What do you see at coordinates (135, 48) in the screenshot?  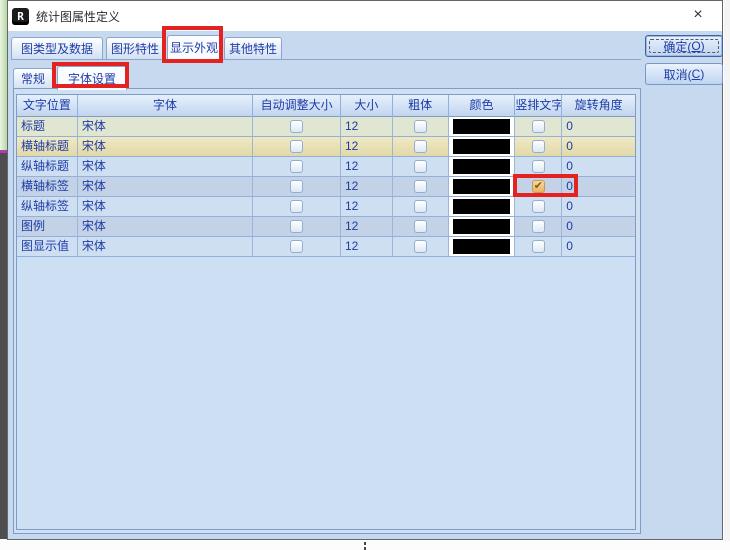 I see `tab-graph-properties: 图形特性` at bounding box center [135, 48].